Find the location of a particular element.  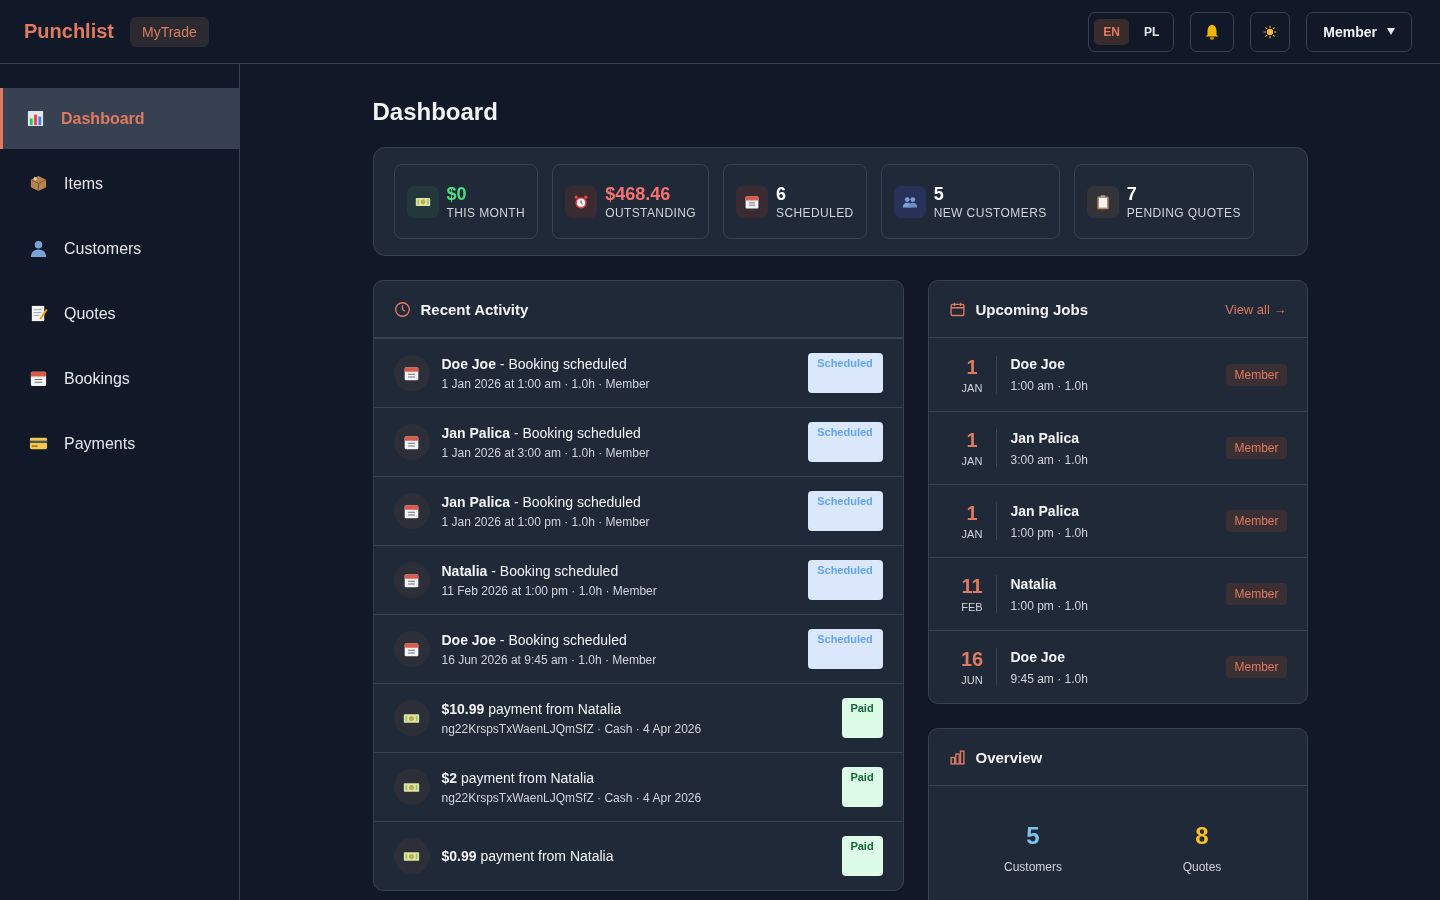

alarm-clock-icon is located at coordinates (581, 201).